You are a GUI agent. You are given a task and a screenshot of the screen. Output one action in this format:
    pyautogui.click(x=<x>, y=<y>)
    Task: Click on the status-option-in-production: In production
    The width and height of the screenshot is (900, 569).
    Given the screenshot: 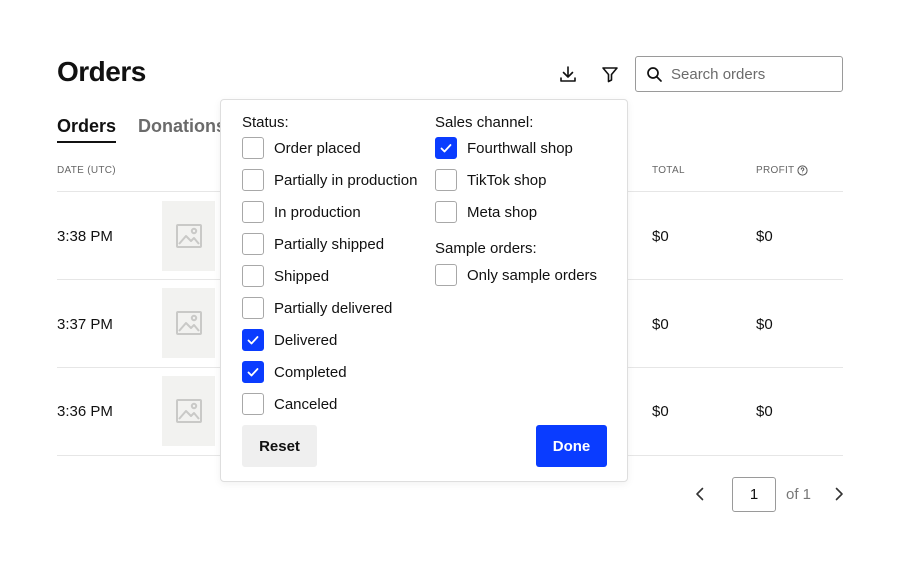 What is the action you would take?
    pyautogui.click(x=301, y=212)
    